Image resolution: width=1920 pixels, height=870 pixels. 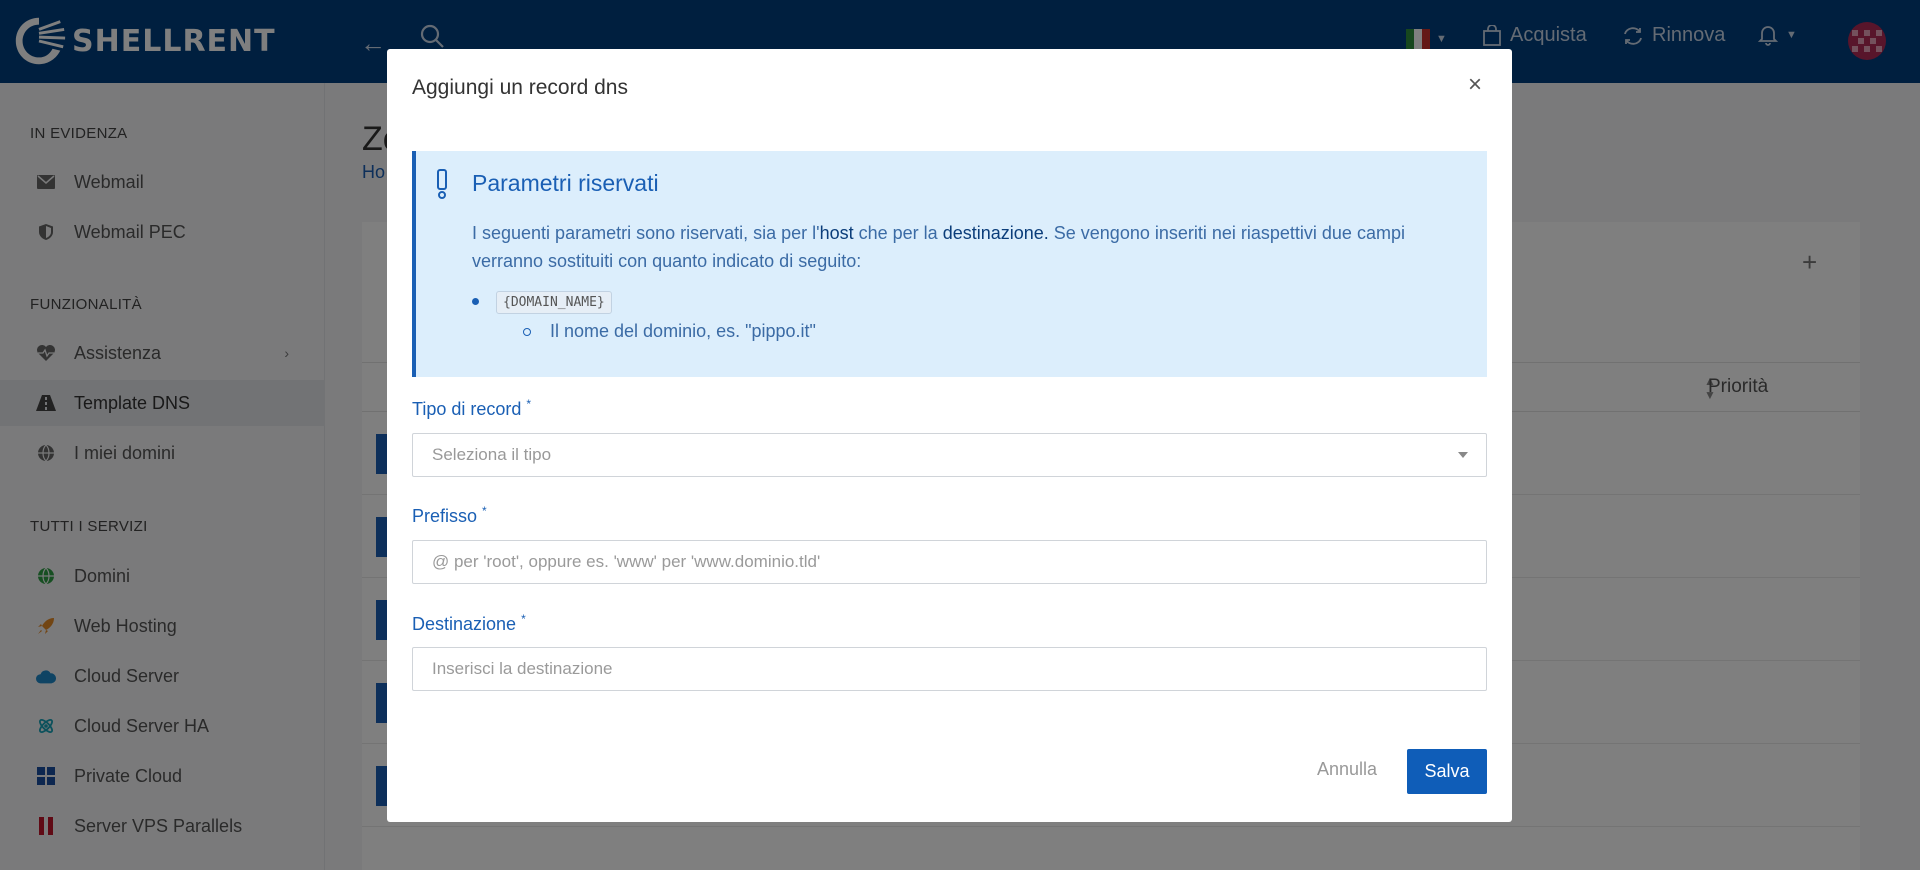 I want to click on alert-text-host: host, so click(x=836, y=233).